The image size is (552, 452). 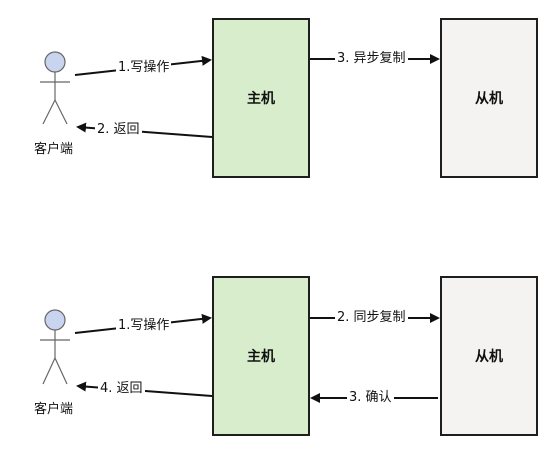 I want to click on master-box-1: 主机, so click(x=261, y=98).